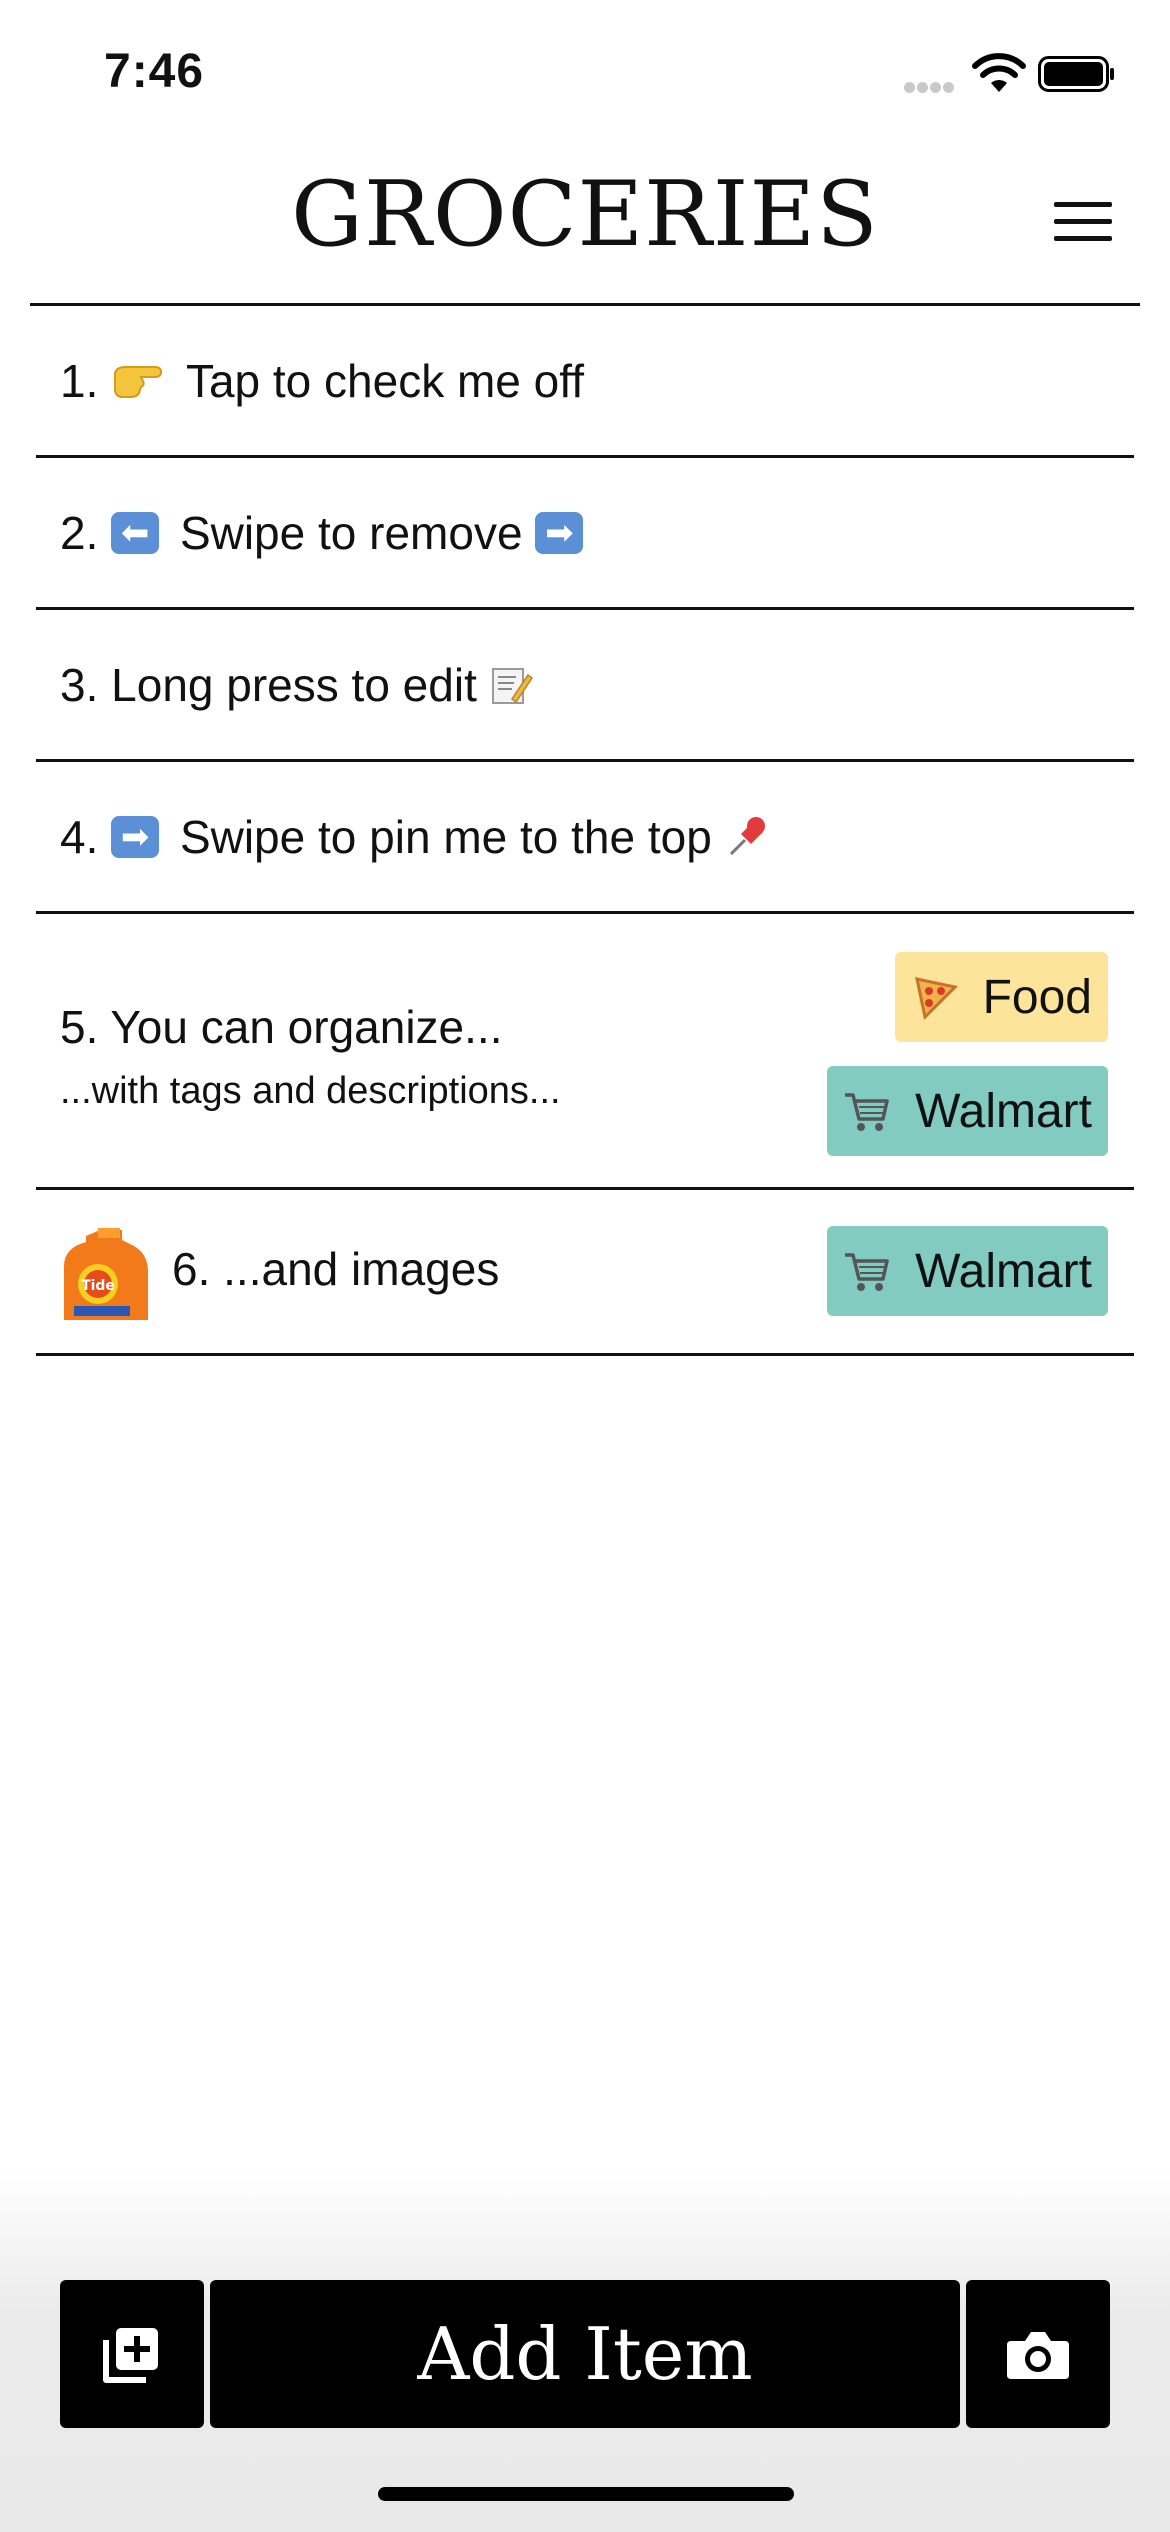  What do you see at coordinates (191, 1269) in the screenshot?
I see `item-number: 6.` at bounding box center [191, 1269].